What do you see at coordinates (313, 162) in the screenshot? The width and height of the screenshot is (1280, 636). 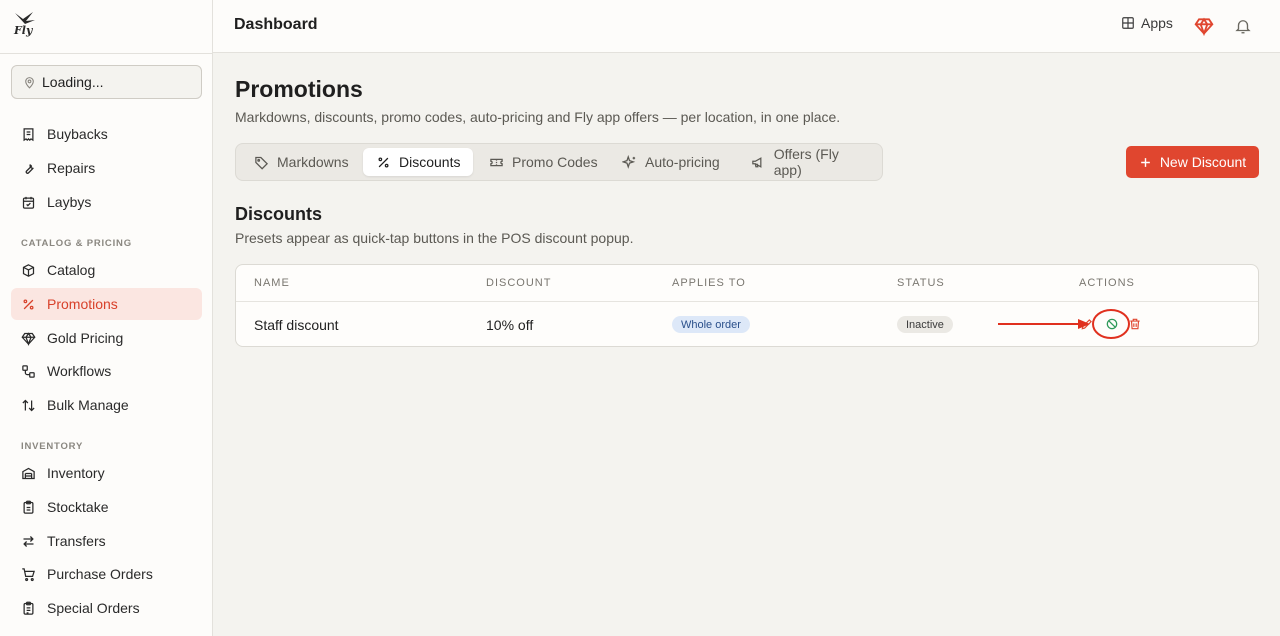 I see `tab-label: Markdowns` at bounding box center [313, 162].